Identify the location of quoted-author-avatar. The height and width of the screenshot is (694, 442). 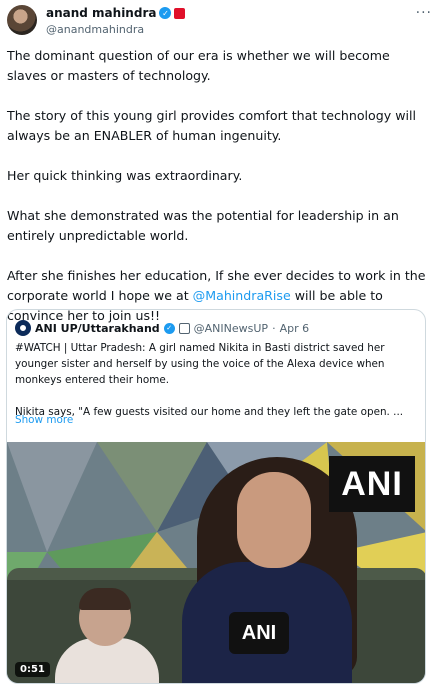
(23, 328).